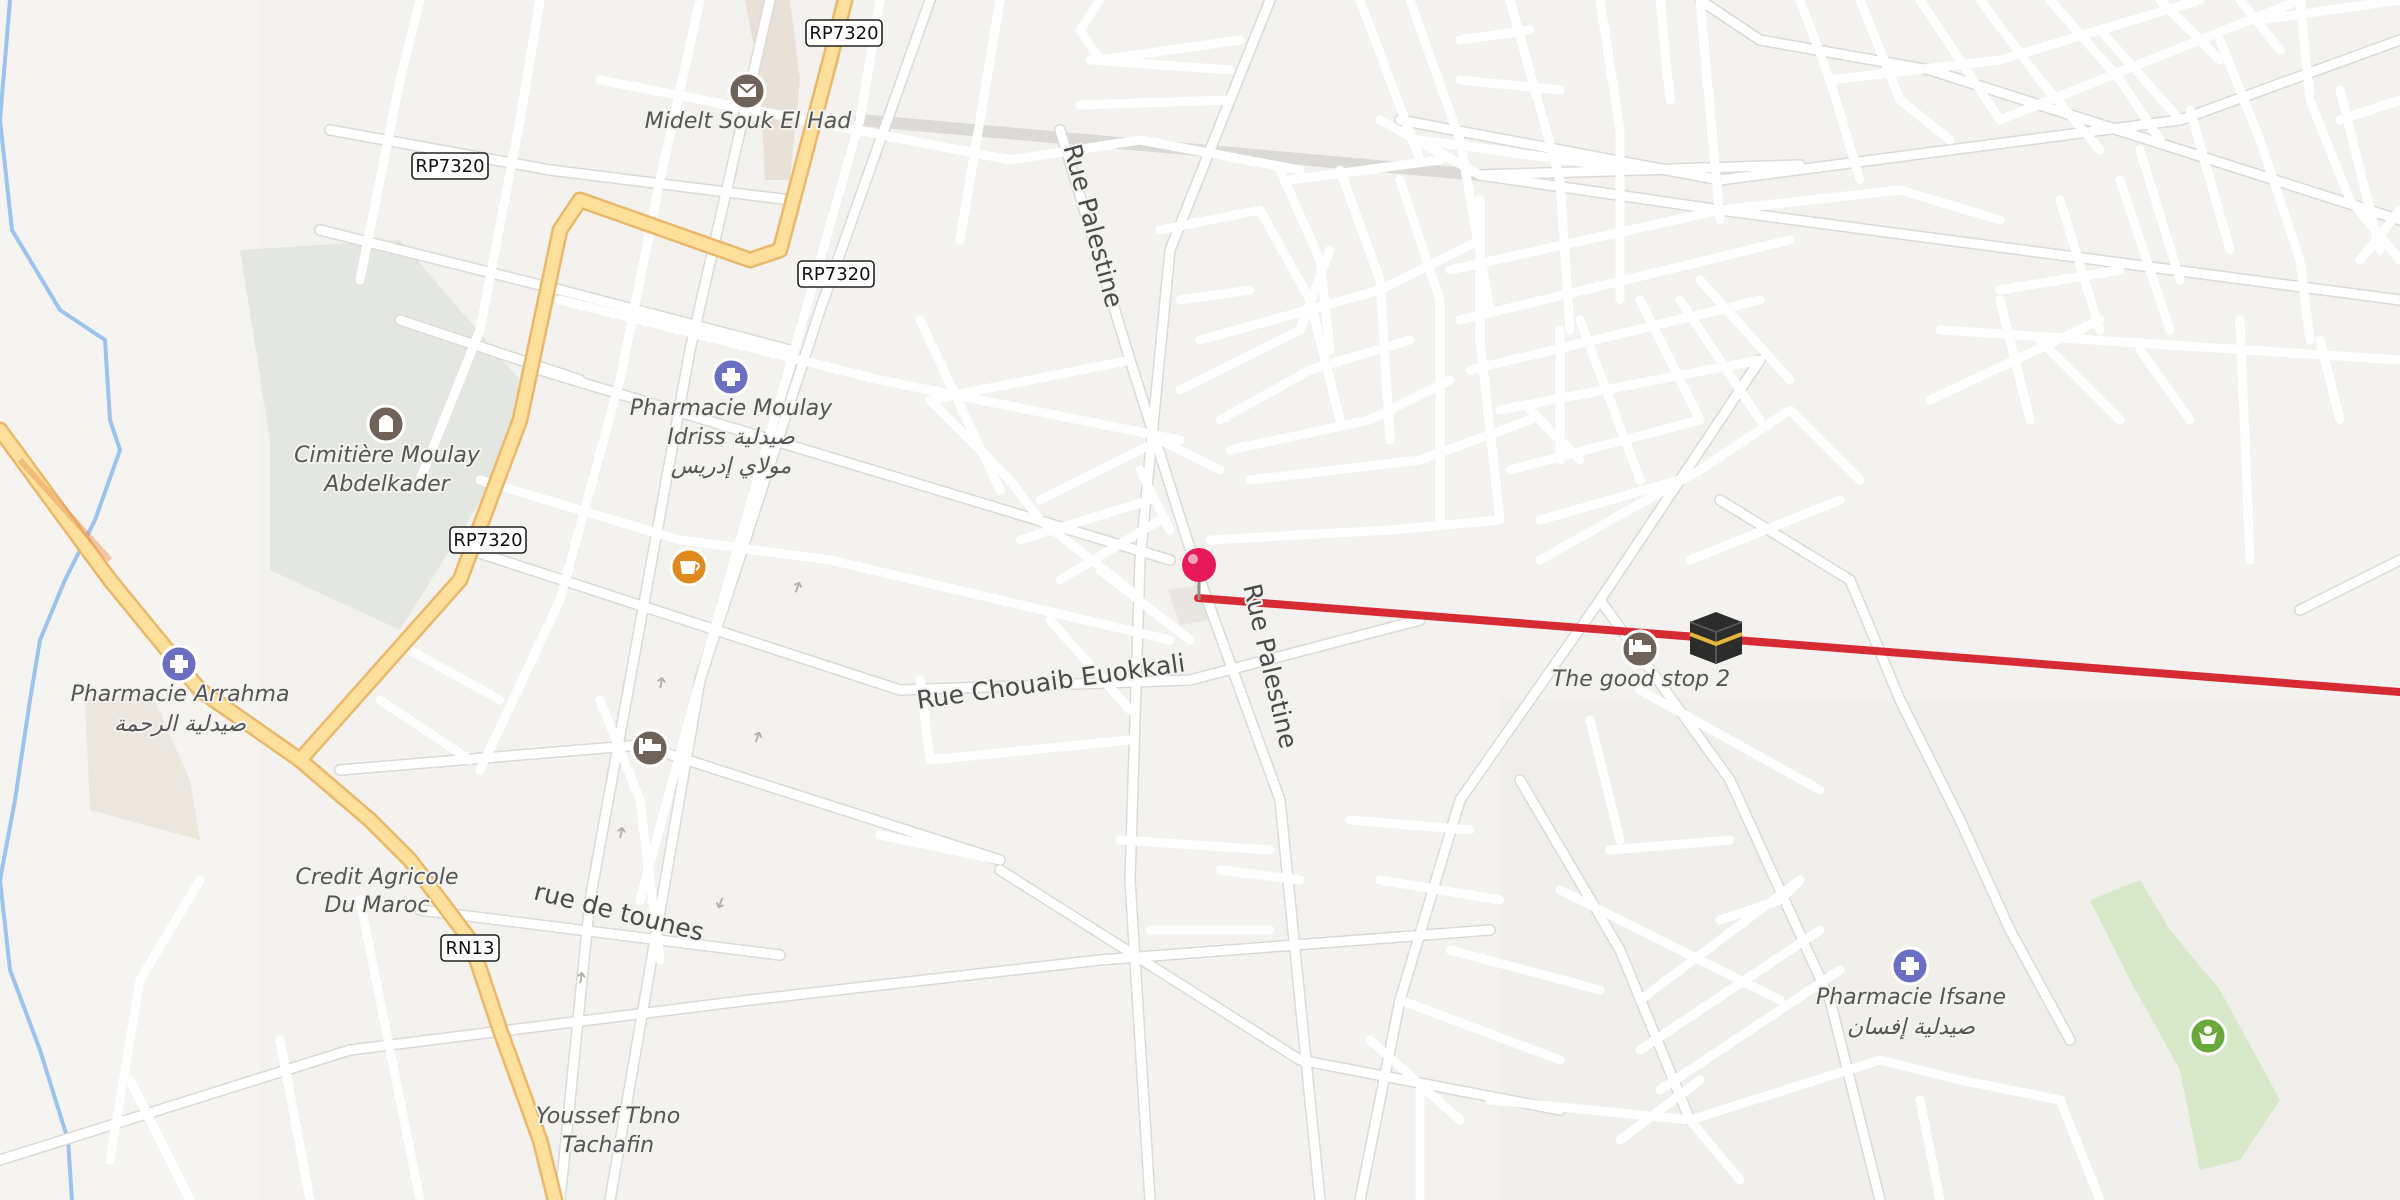  Describe the element at coordinates (386, 424) in the screenshot. I see `cemetery-icon` at that location.